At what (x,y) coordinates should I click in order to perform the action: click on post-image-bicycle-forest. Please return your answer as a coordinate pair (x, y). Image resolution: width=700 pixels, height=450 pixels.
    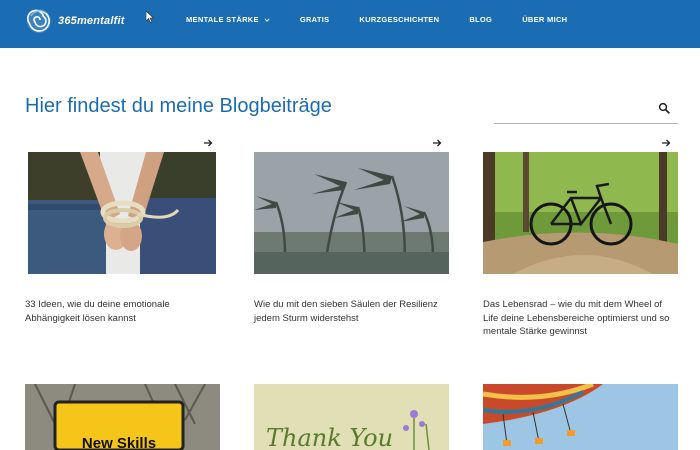
    Looking at the image, I should click on (580, 213).